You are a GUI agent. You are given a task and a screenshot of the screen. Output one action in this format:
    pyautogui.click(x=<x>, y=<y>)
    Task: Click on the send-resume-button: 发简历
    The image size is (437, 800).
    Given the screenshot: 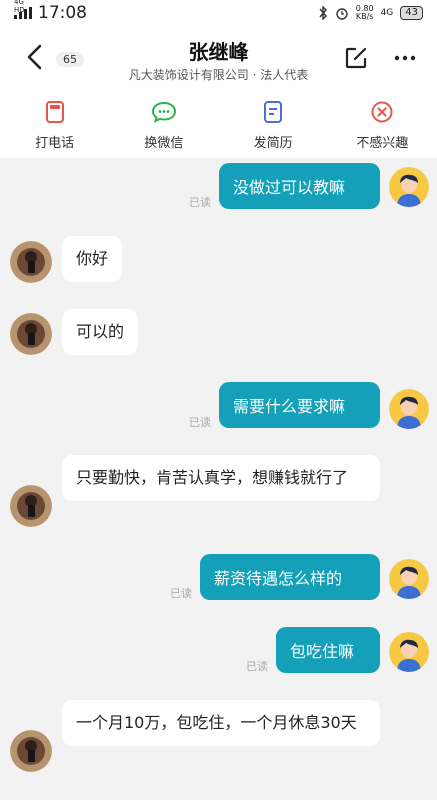 What is the action you would take?
    pyautogui.click(x=273, y=124)
    